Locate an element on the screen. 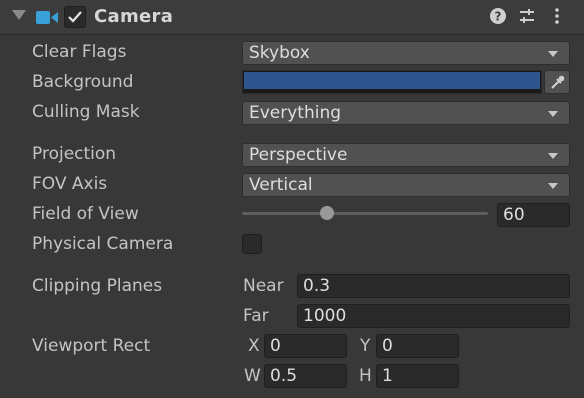 The width and height of the screenshot is (584, 398). viewport-h-label: H is located at coordinates (365, 376).